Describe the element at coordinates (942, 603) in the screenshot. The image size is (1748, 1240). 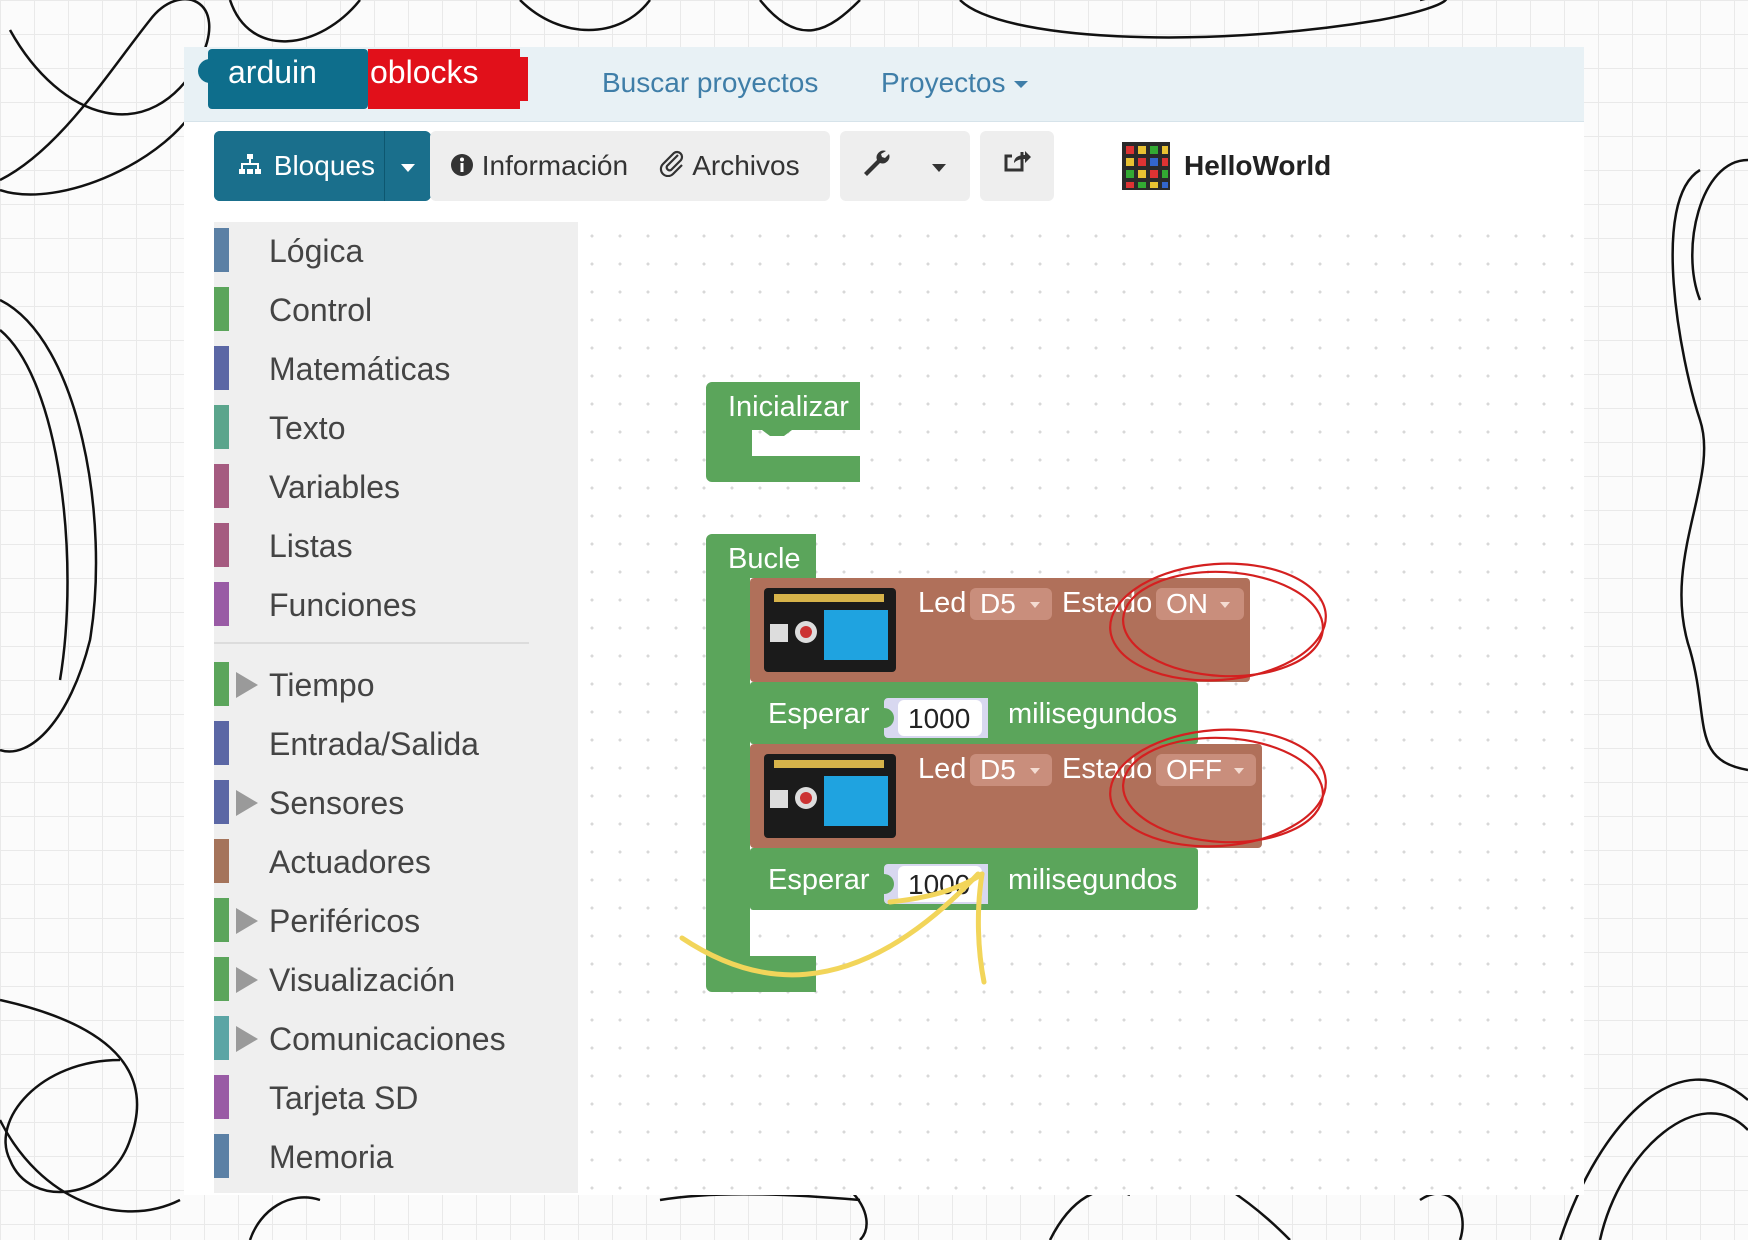
I see `led-label: Led` at that location.